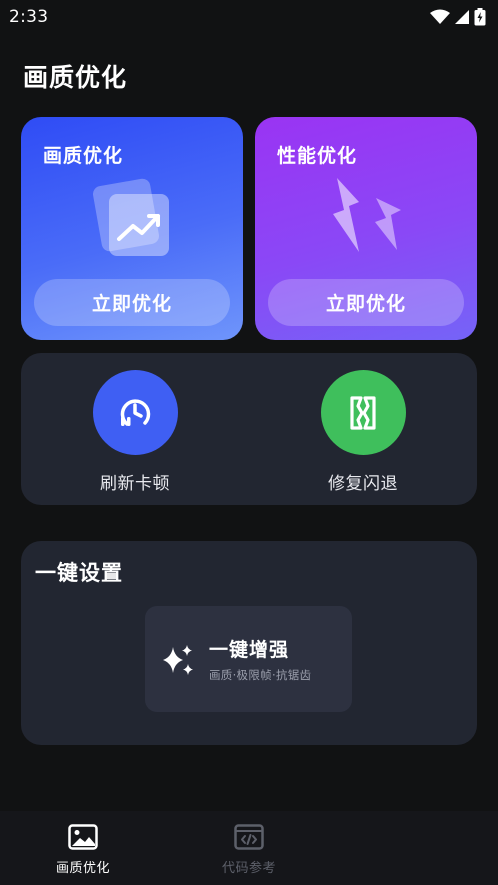 This screenshot has height=885, width=498. I want to click on refresh-clock-icon, so click(135, 412).